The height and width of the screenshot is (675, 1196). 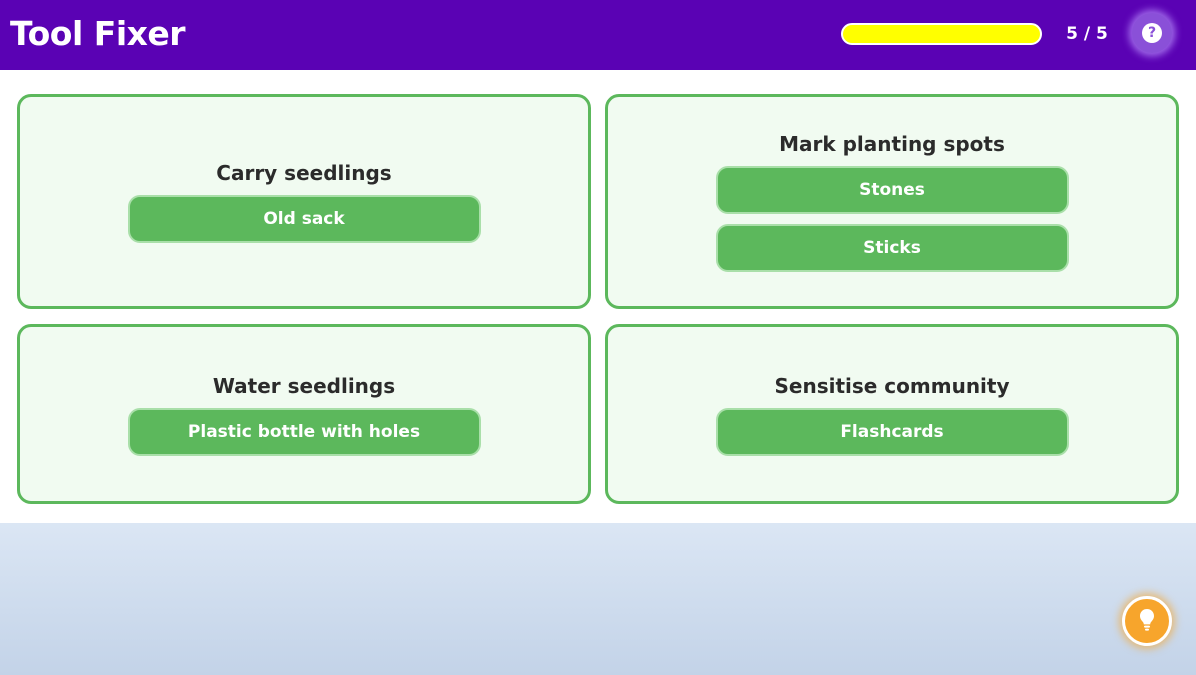 I want to click on progress-fill, so click(x=941, y=34).